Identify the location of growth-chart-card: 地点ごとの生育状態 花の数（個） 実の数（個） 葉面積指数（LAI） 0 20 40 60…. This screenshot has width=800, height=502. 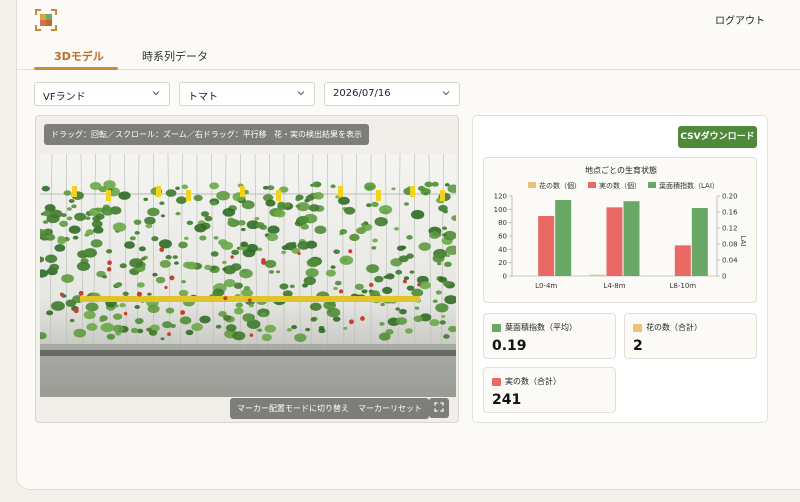
(620, 230).